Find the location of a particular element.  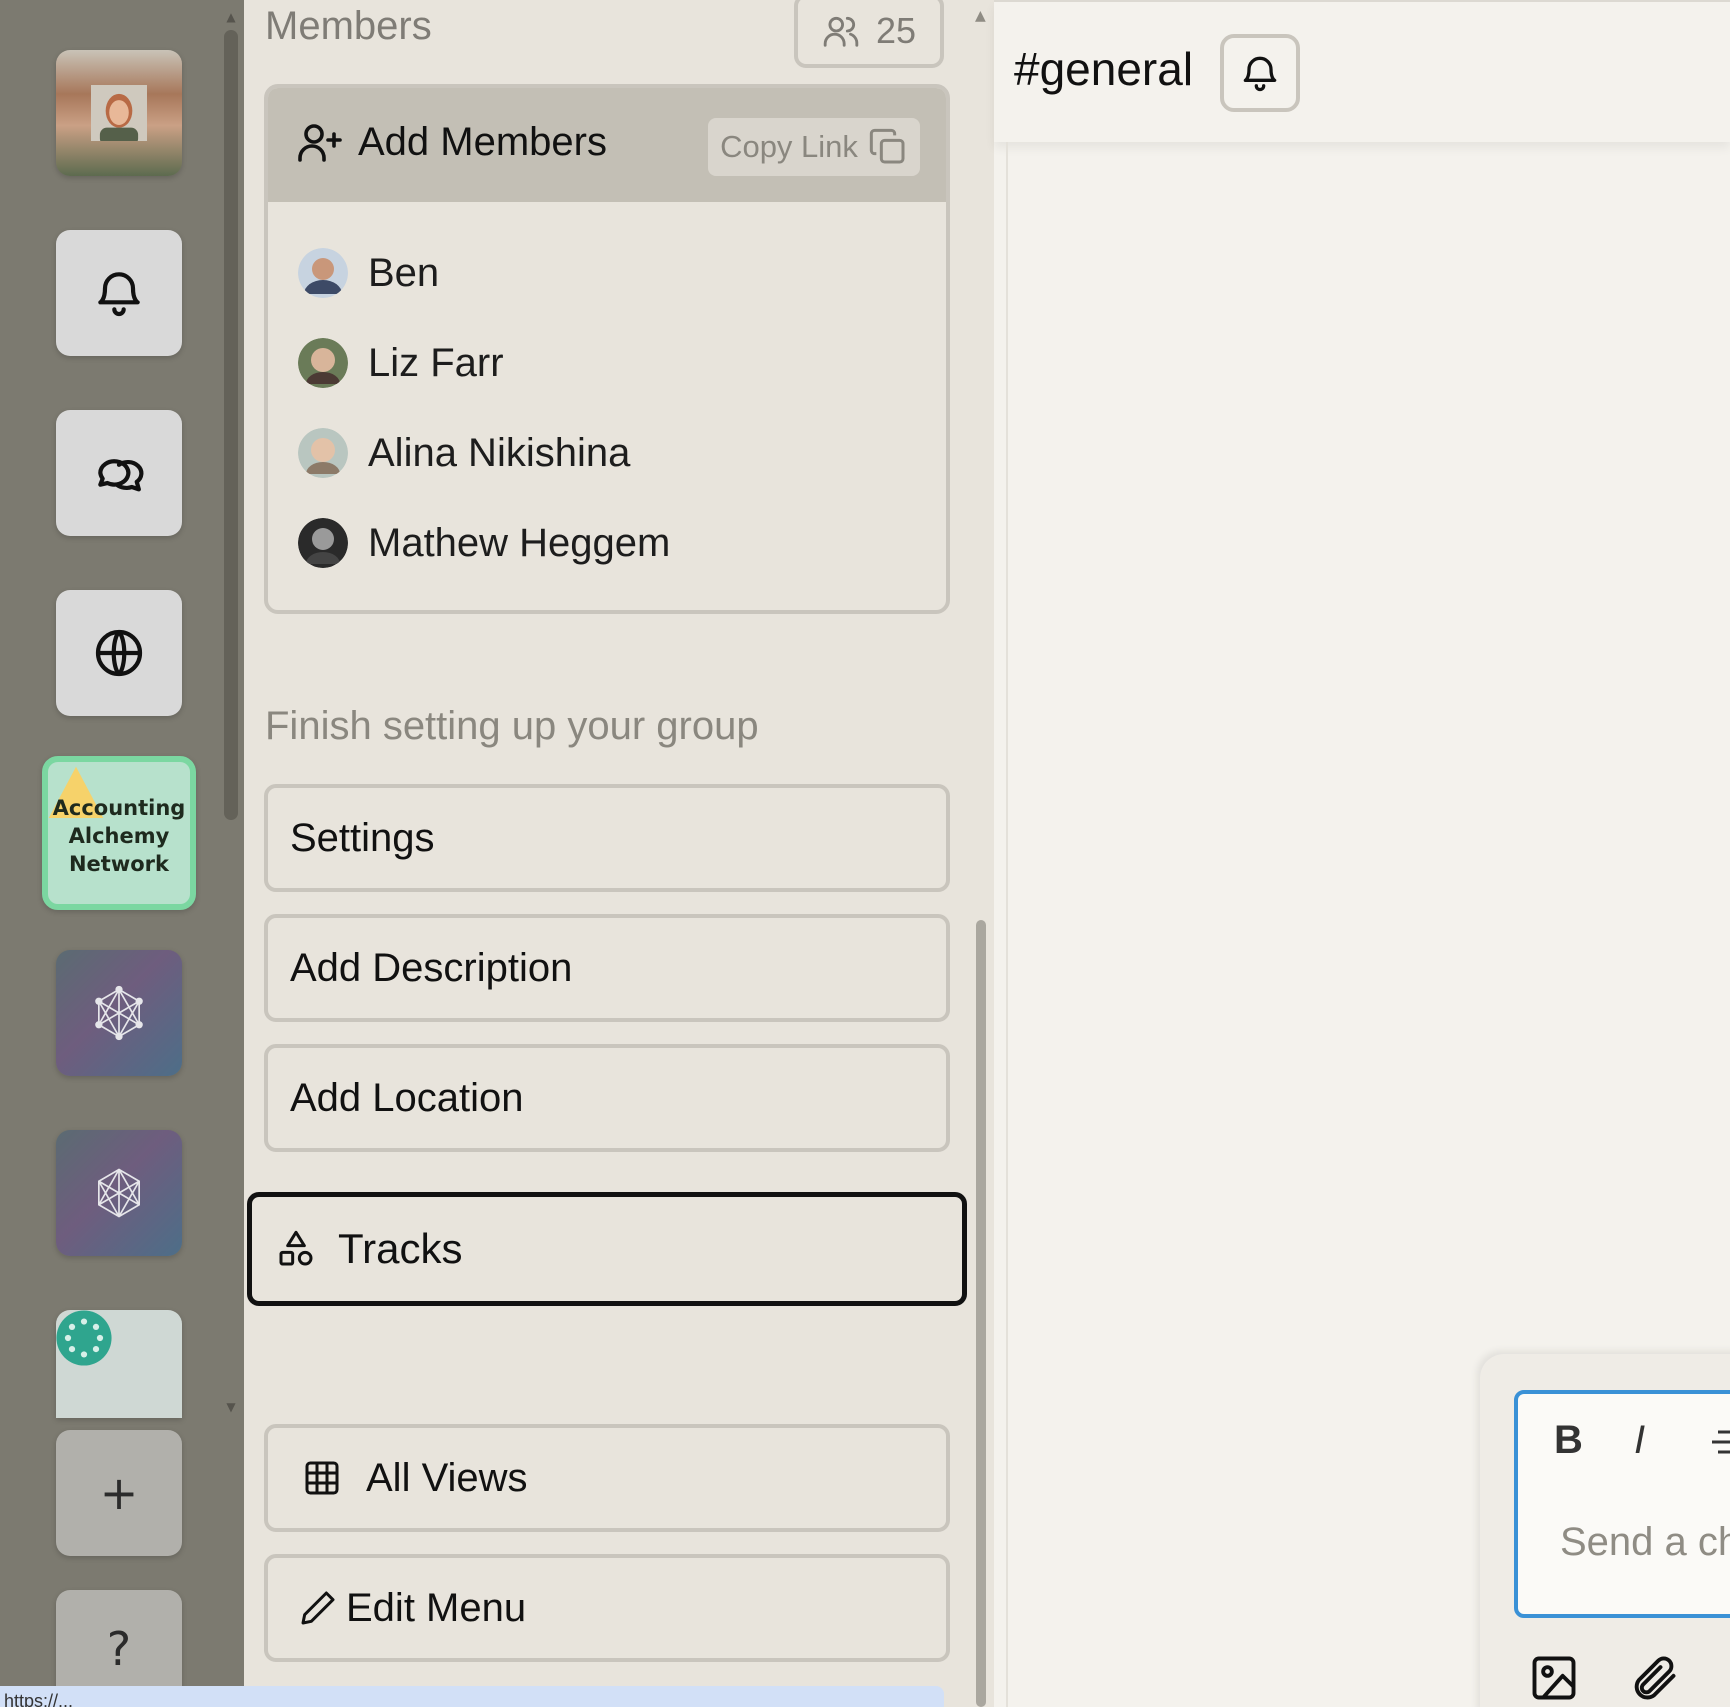

copy-link-button: Copy Link is located at coordinates (814, 147).